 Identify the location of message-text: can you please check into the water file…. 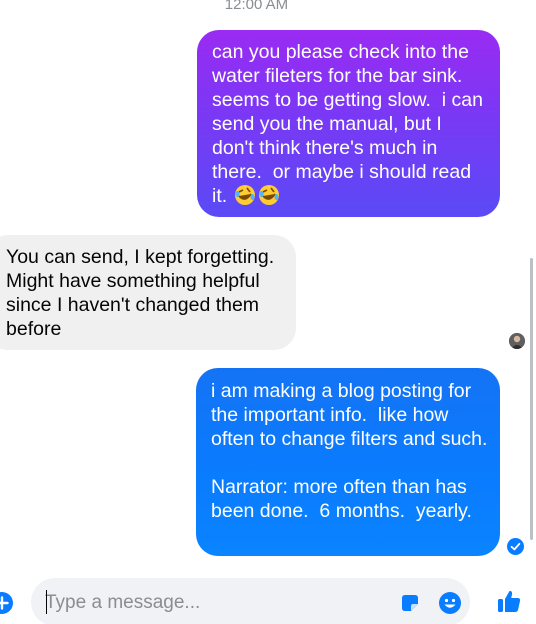
(350, 124).